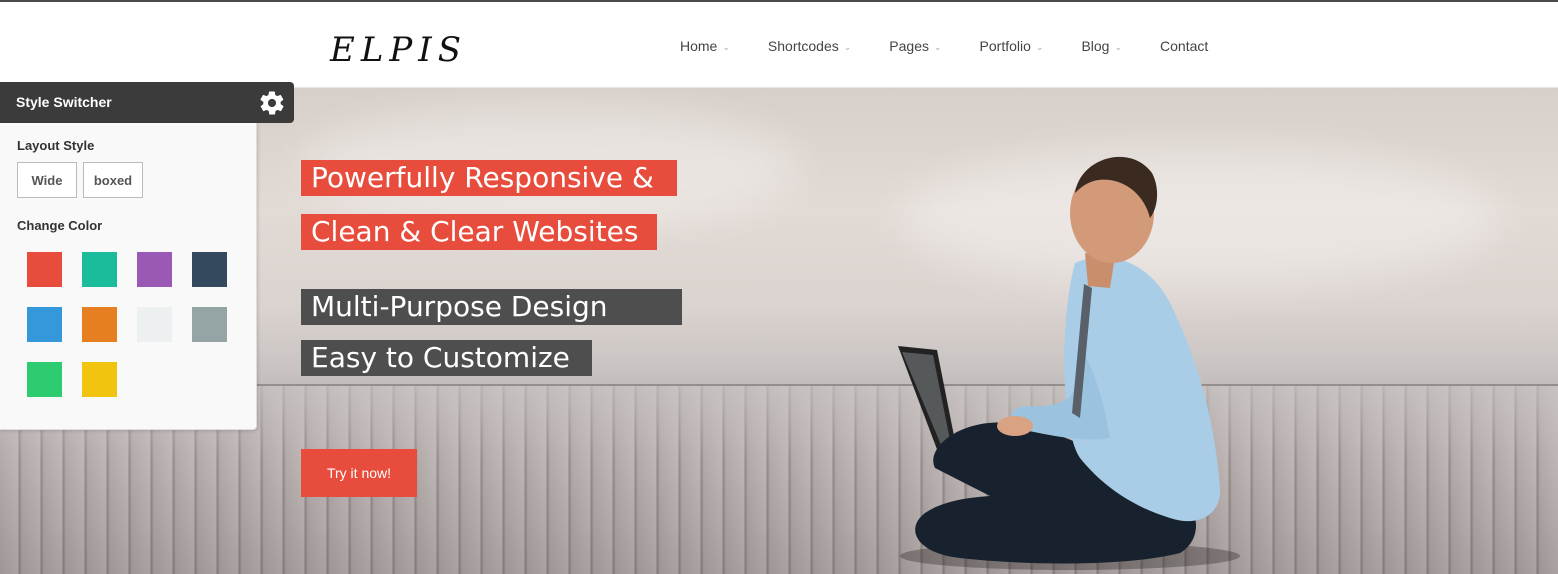 The image size is (1558, 574). What do you see at coordinates (209, 269) in the screenshot?
I see `color-swatch-navy` at bounding box center [209, 269].